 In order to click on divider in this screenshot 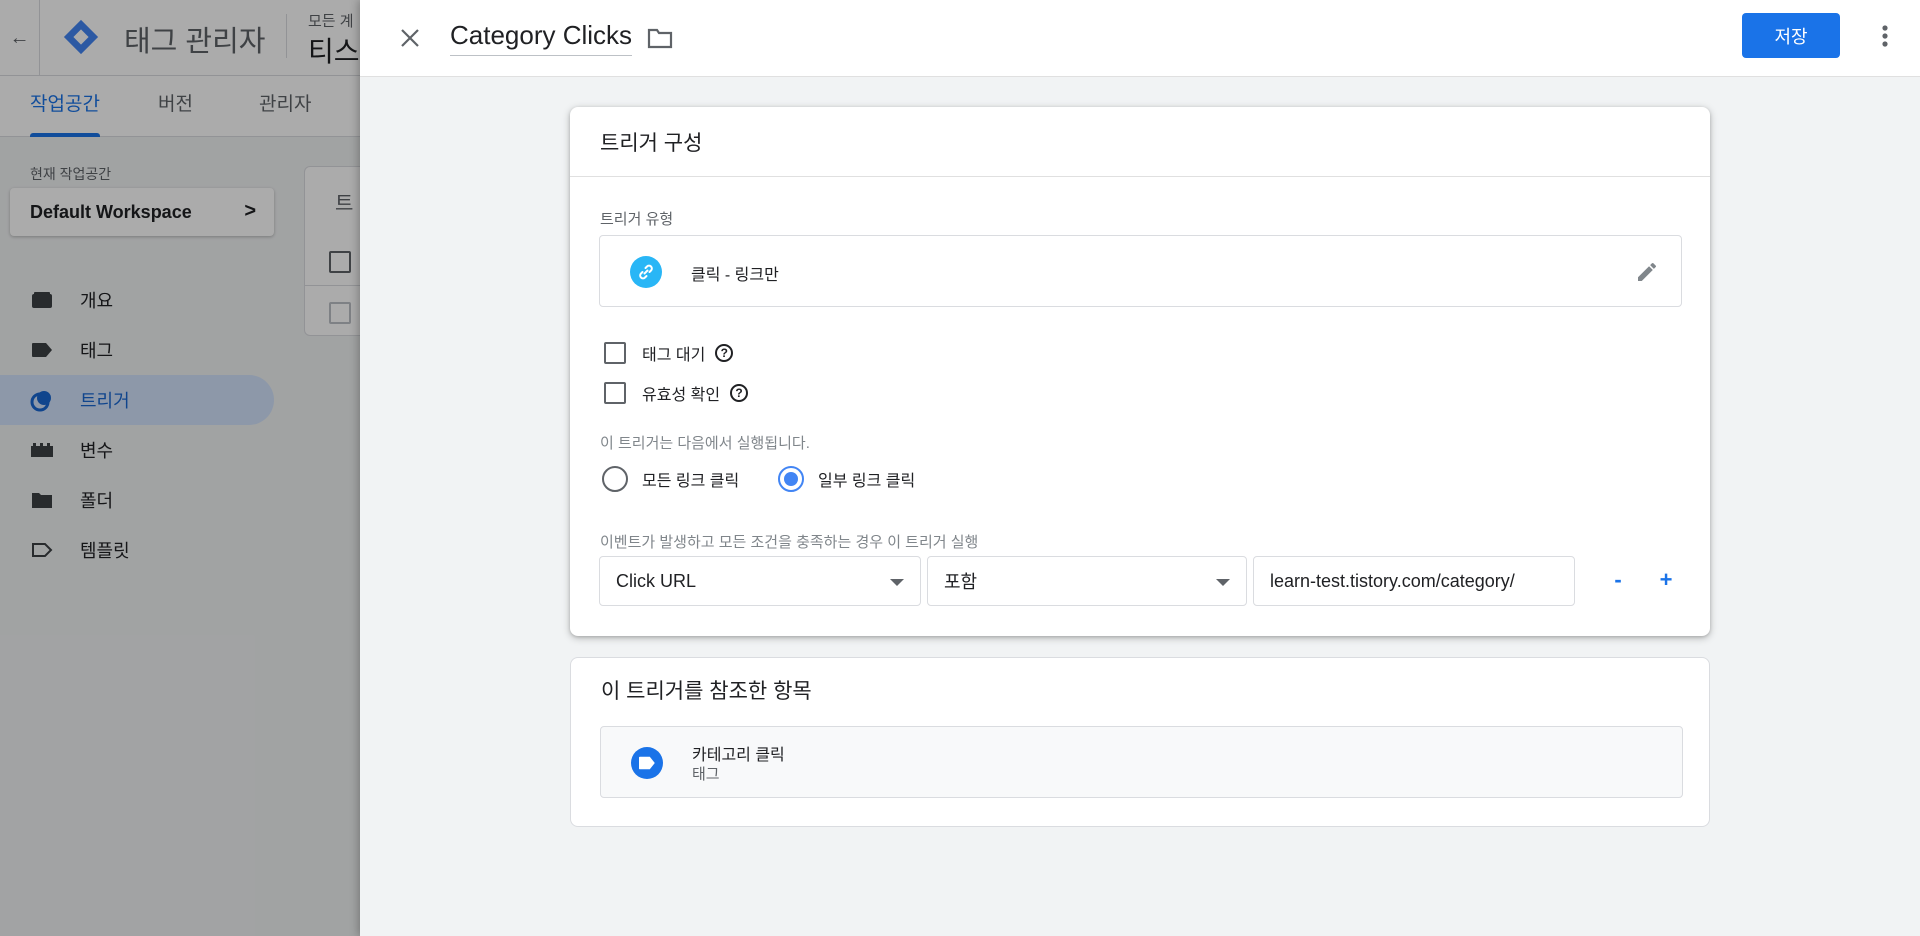, I will do `click(1140, 176)`.